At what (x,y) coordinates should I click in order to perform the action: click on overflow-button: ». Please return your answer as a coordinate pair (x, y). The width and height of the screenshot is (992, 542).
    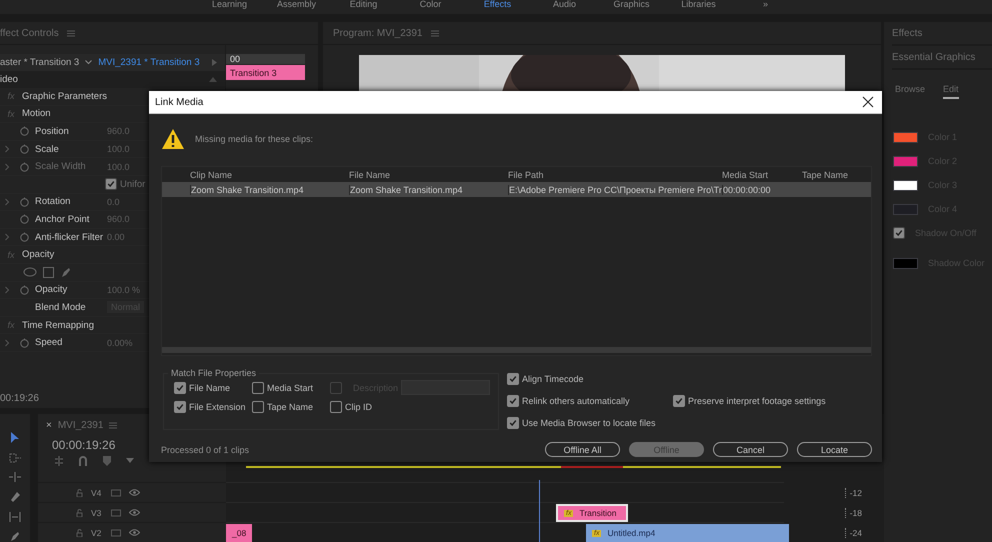
    Looking at the image, I should click on (765, 4).